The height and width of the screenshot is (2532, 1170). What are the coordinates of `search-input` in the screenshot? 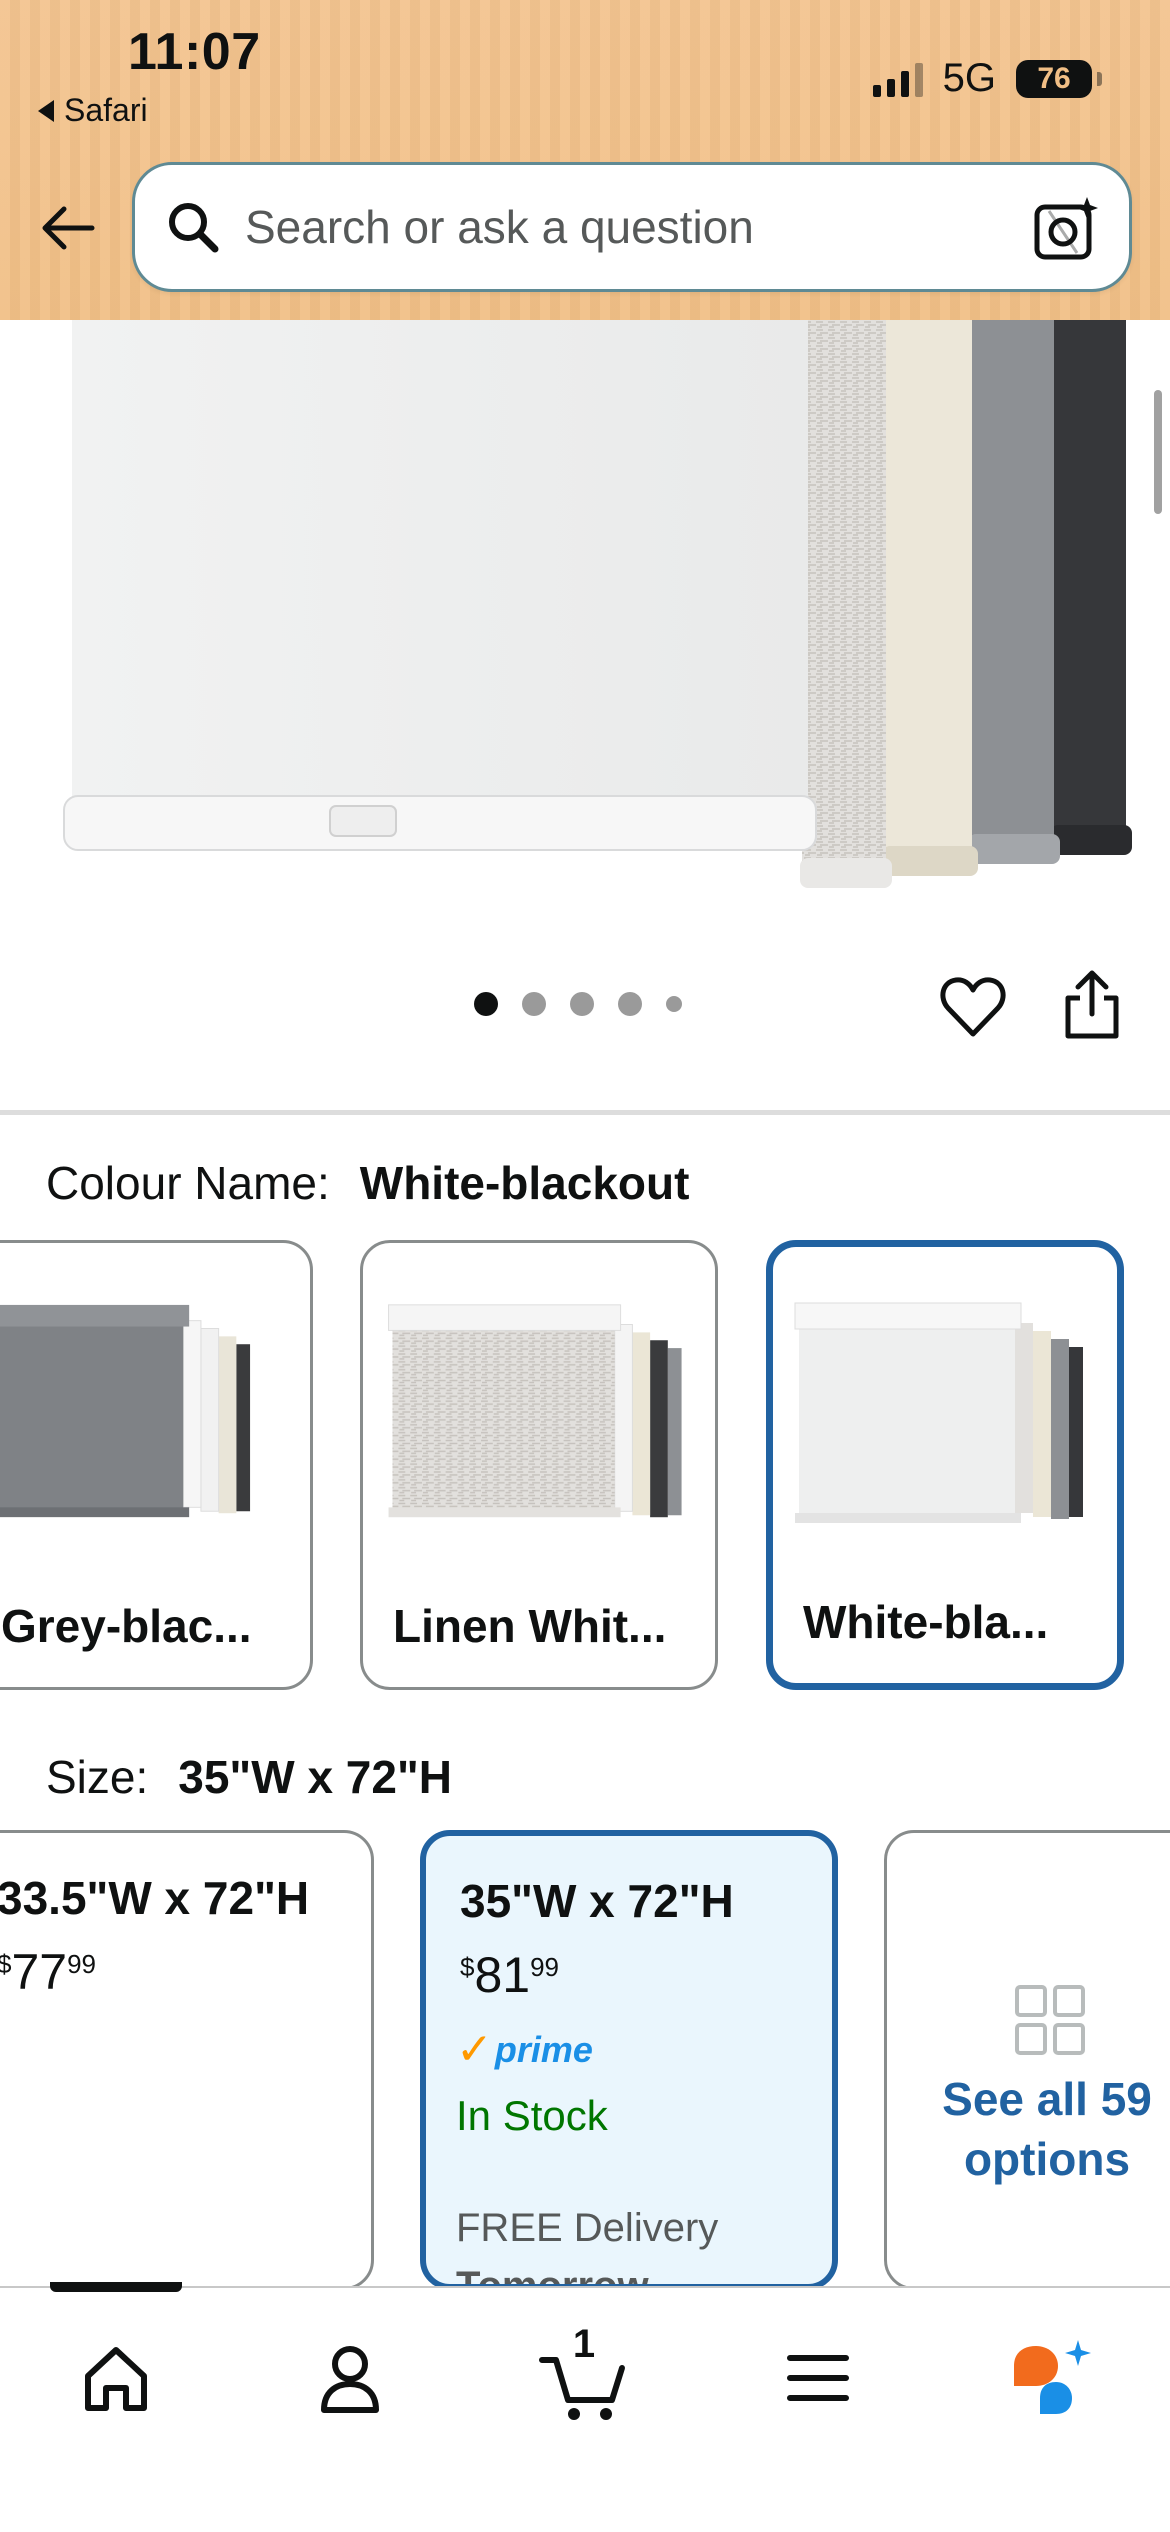 It's located at (605, 227).